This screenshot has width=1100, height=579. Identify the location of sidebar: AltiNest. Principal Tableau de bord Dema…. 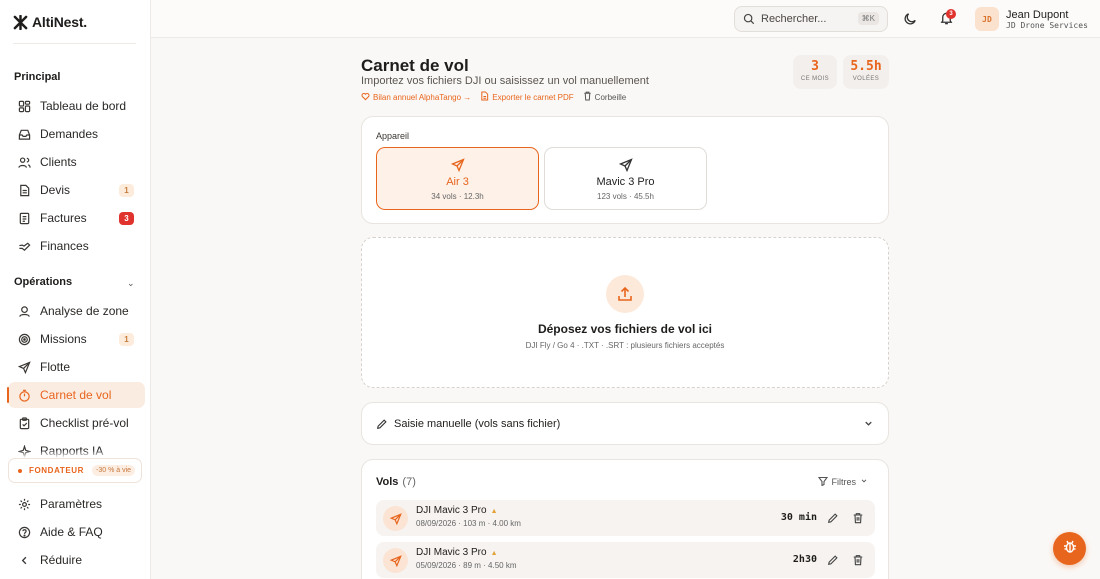
(75, 289).